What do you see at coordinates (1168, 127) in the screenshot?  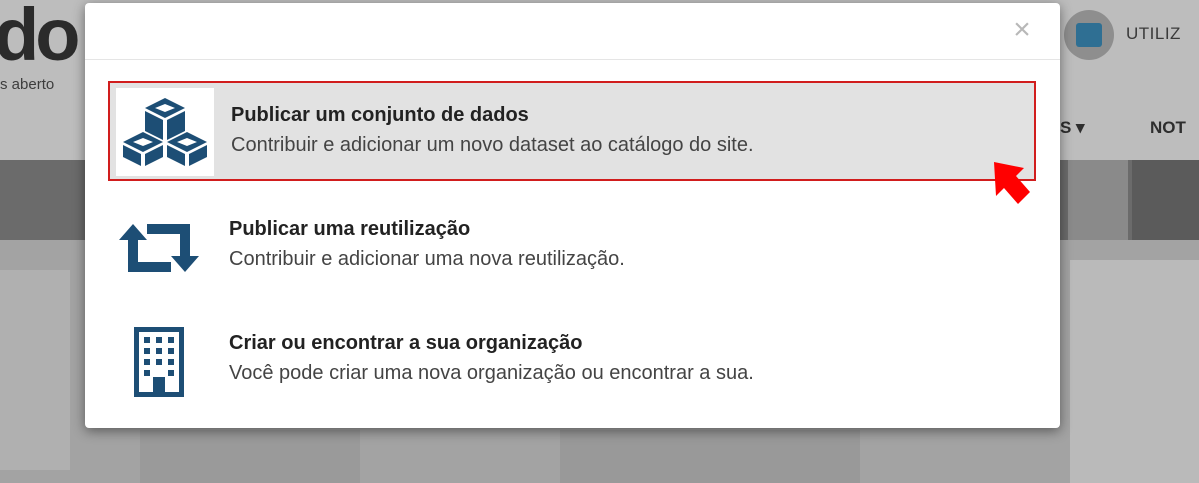 I see `nav-item-news: NOT` at bounding box center [1168, 127].